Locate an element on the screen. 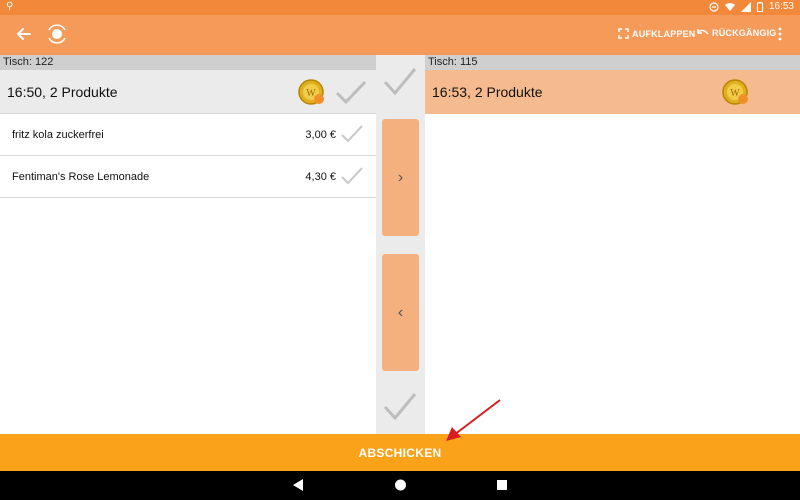 The height and width of the screenshot is (500, 800). chevron-right-icon: › is located at coordinates (400, 177).